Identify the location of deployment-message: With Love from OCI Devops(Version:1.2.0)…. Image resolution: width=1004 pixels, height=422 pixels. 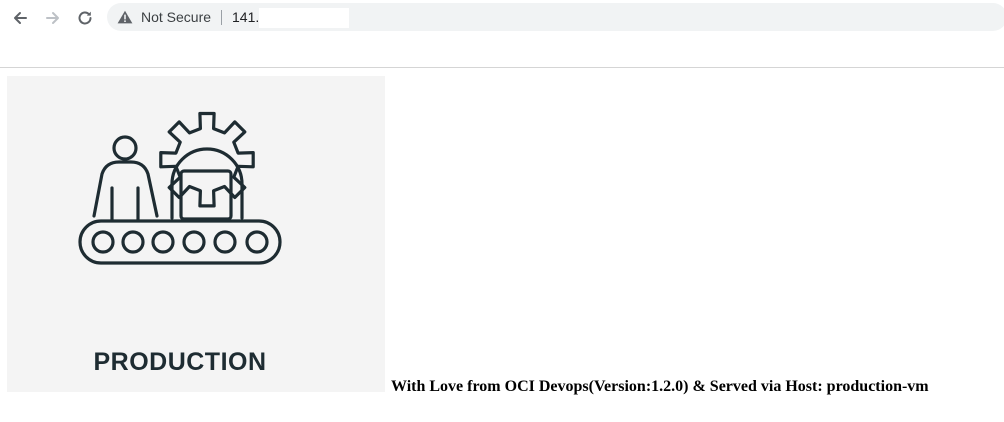
(660, 386).